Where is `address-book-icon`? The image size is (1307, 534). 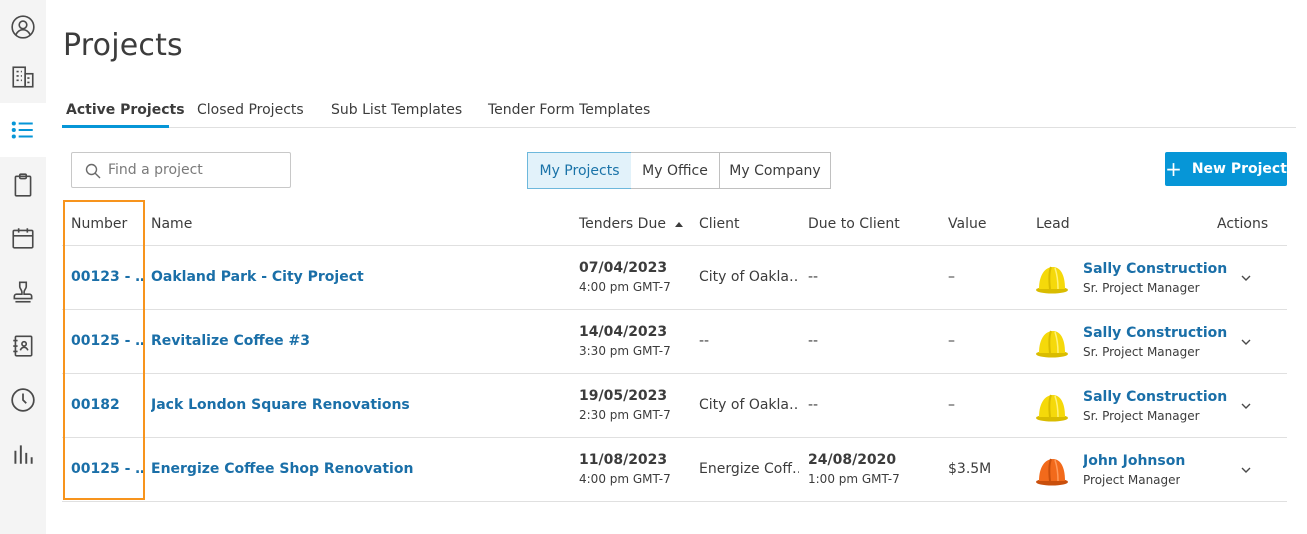
address-book-icon is located at coordinates (23, 346).